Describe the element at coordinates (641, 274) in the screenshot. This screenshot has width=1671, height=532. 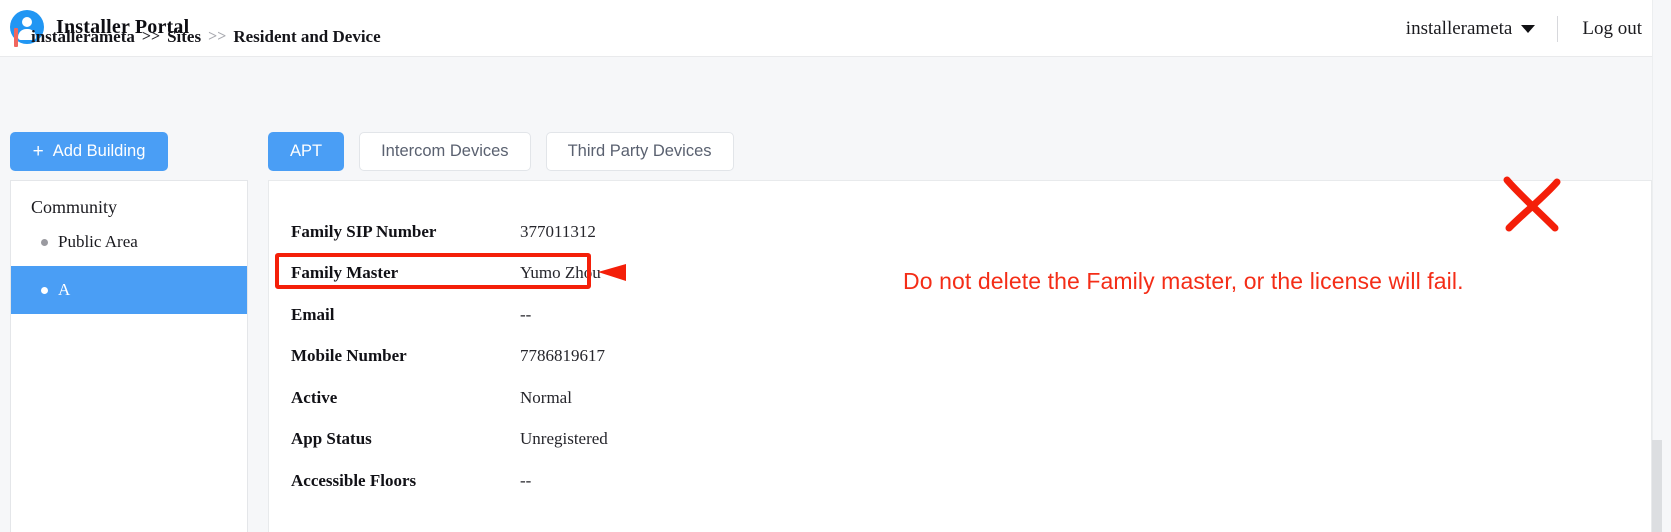
I see `detail-row-family-master: Family Master Yumo Zhou` at that location.